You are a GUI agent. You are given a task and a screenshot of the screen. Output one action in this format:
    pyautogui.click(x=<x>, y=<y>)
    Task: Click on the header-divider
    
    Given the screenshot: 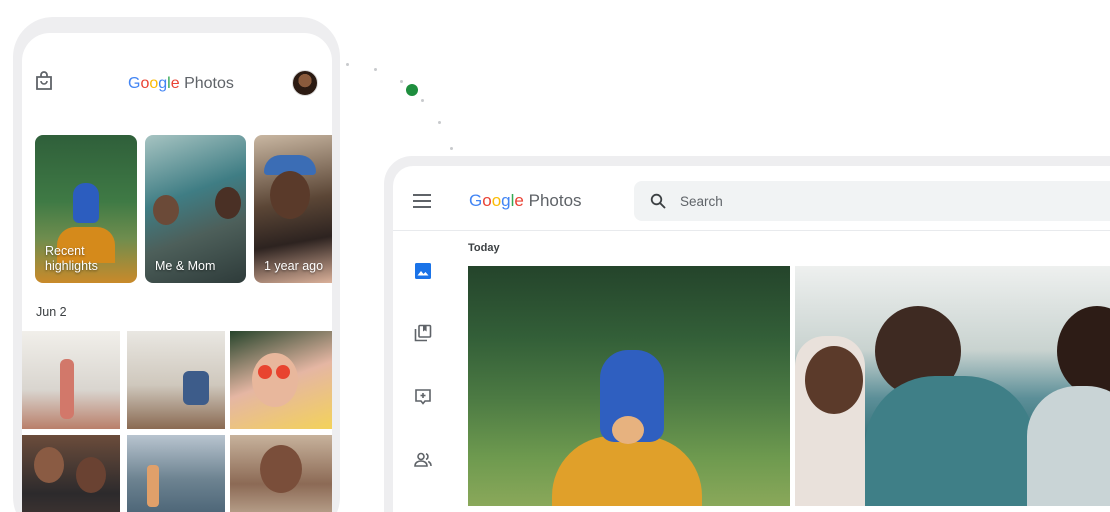 What is the action you would take?
    pyautogui.click(x=751, y=230)
    